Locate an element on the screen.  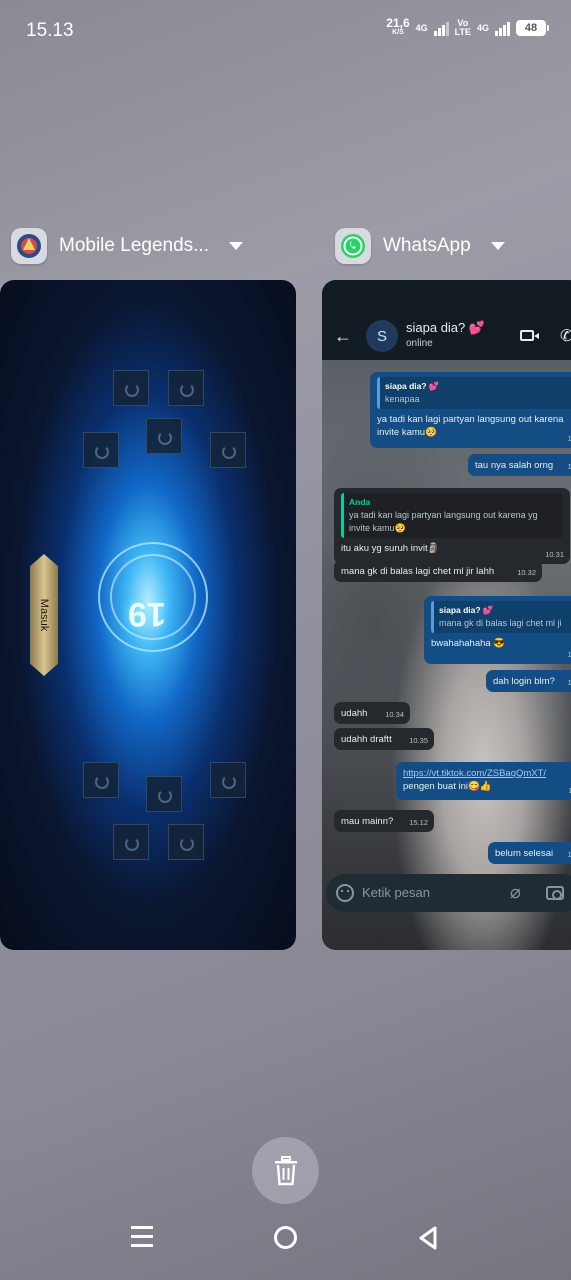
timer-text: 19 is located at coordinates (147, 614).